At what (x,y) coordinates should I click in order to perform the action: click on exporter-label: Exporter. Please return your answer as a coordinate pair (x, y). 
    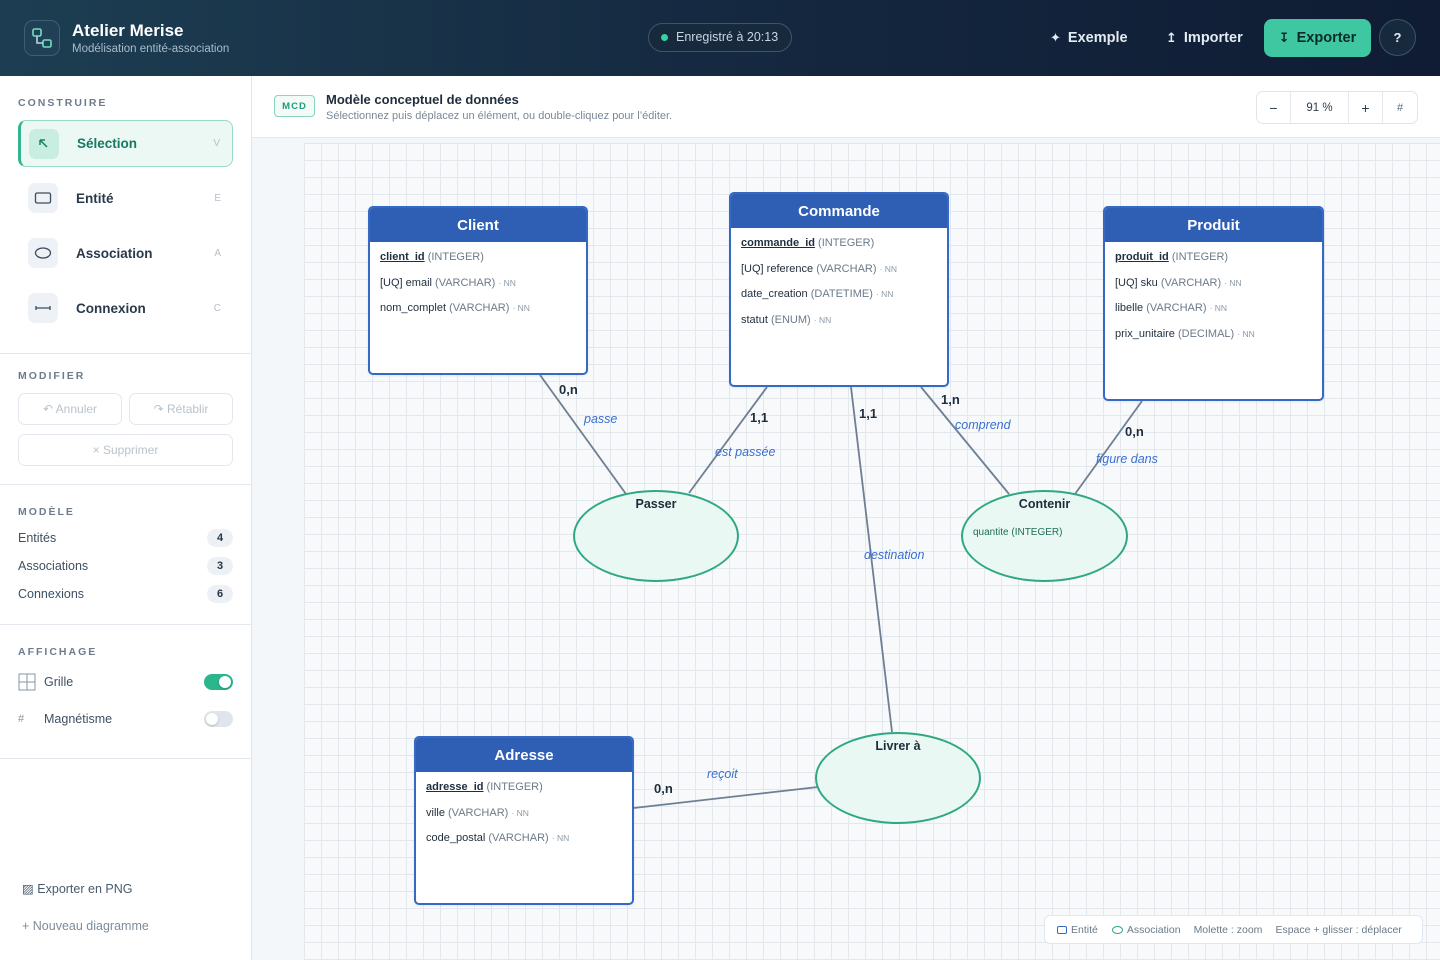
    Looking at the image, I should click on (1326, 38).